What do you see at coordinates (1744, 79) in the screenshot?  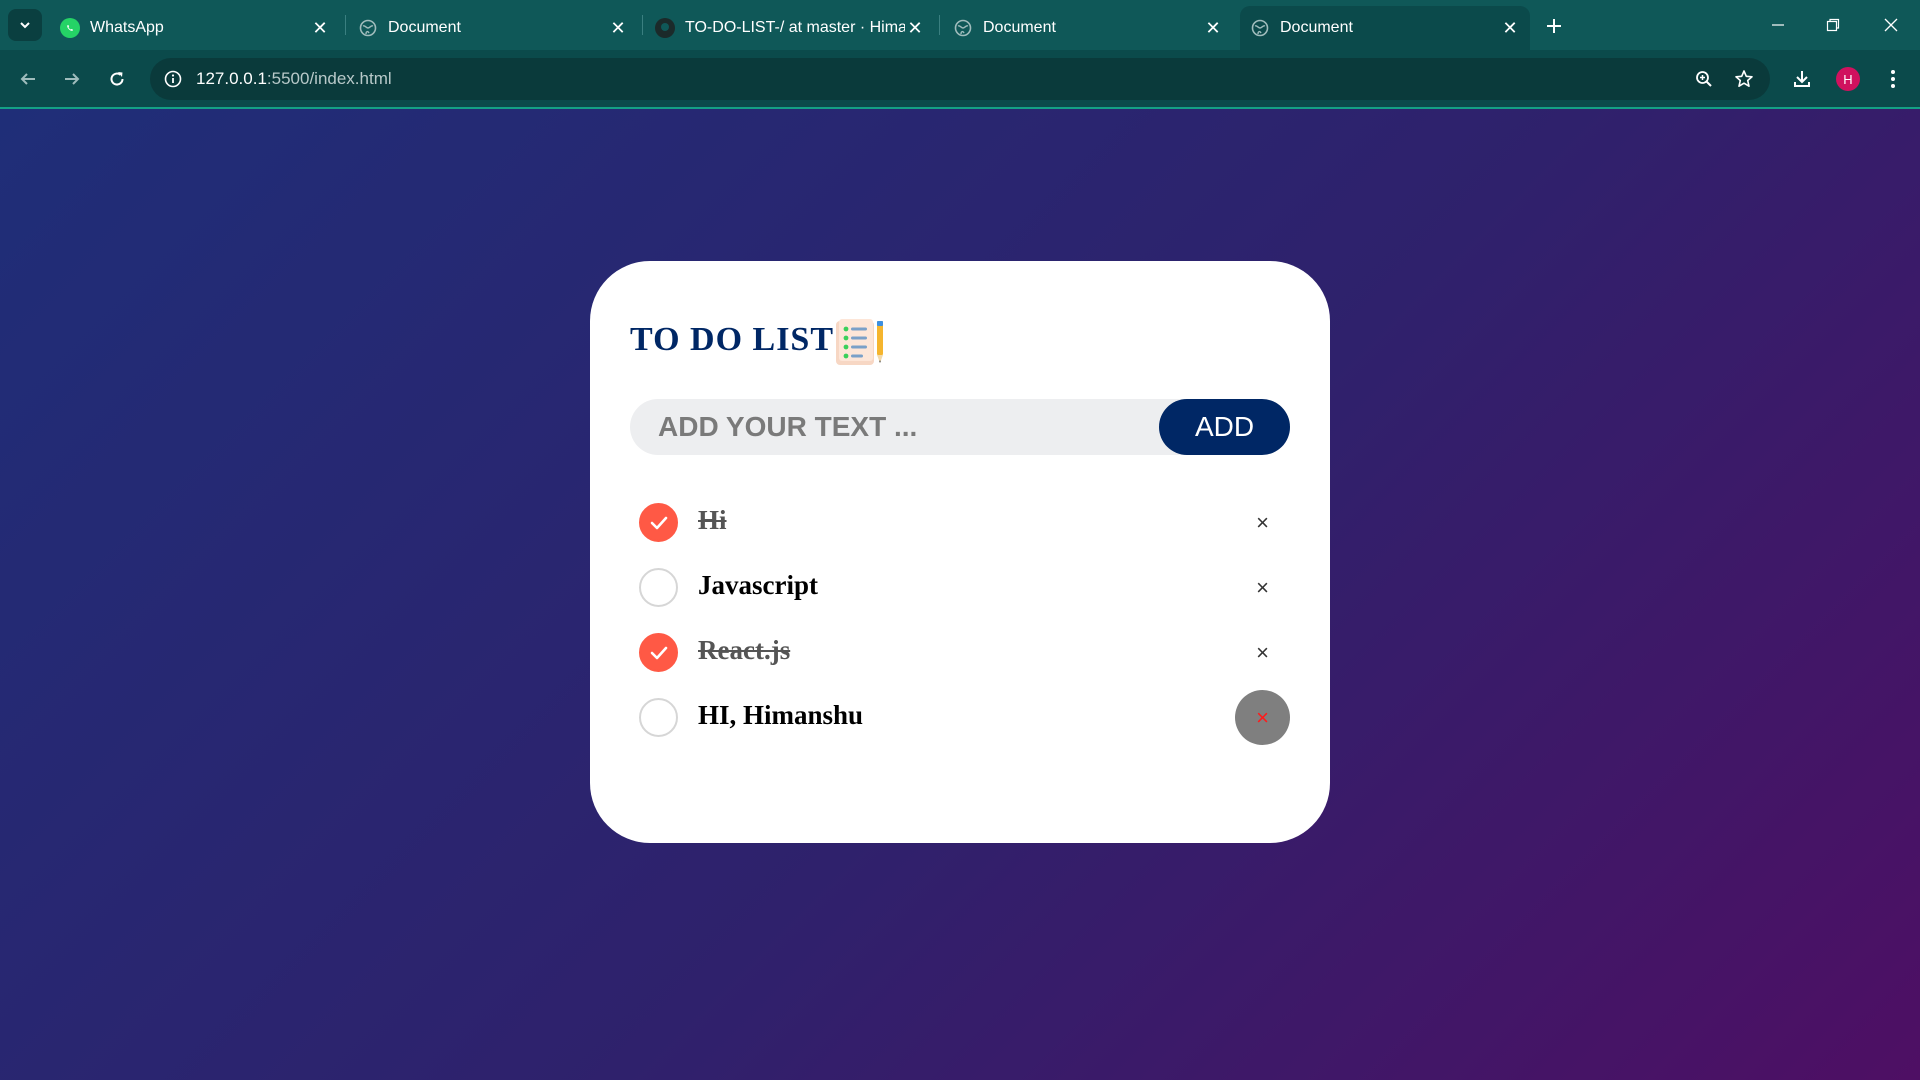 I see `bookmark-star-icon` at bounding box center [1744, 79].